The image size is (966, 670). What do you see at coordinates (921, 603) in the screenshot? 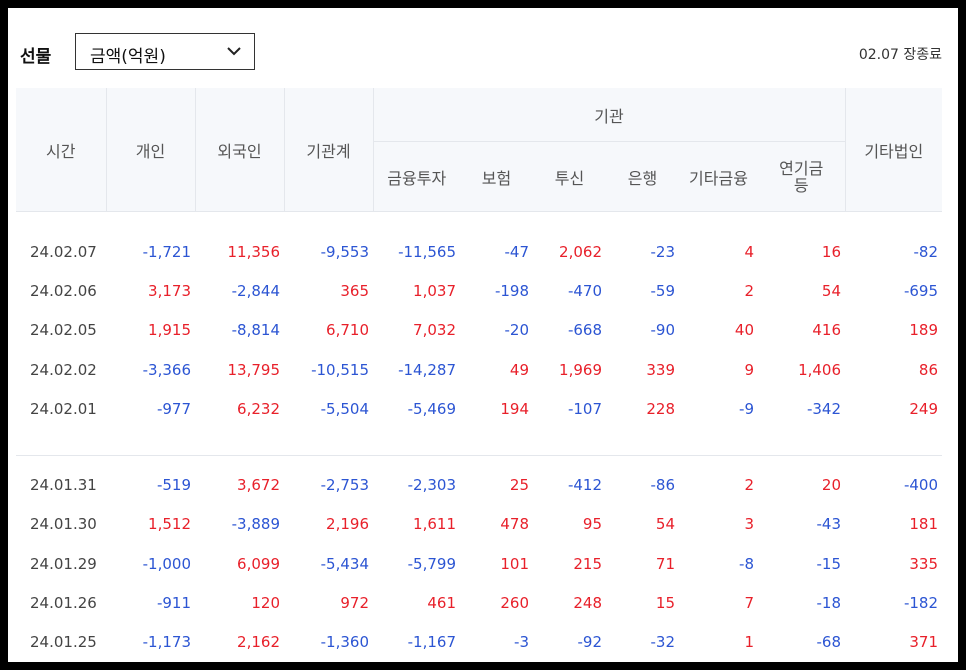
I see `row-value: -182` at bounding box center [921, 603].